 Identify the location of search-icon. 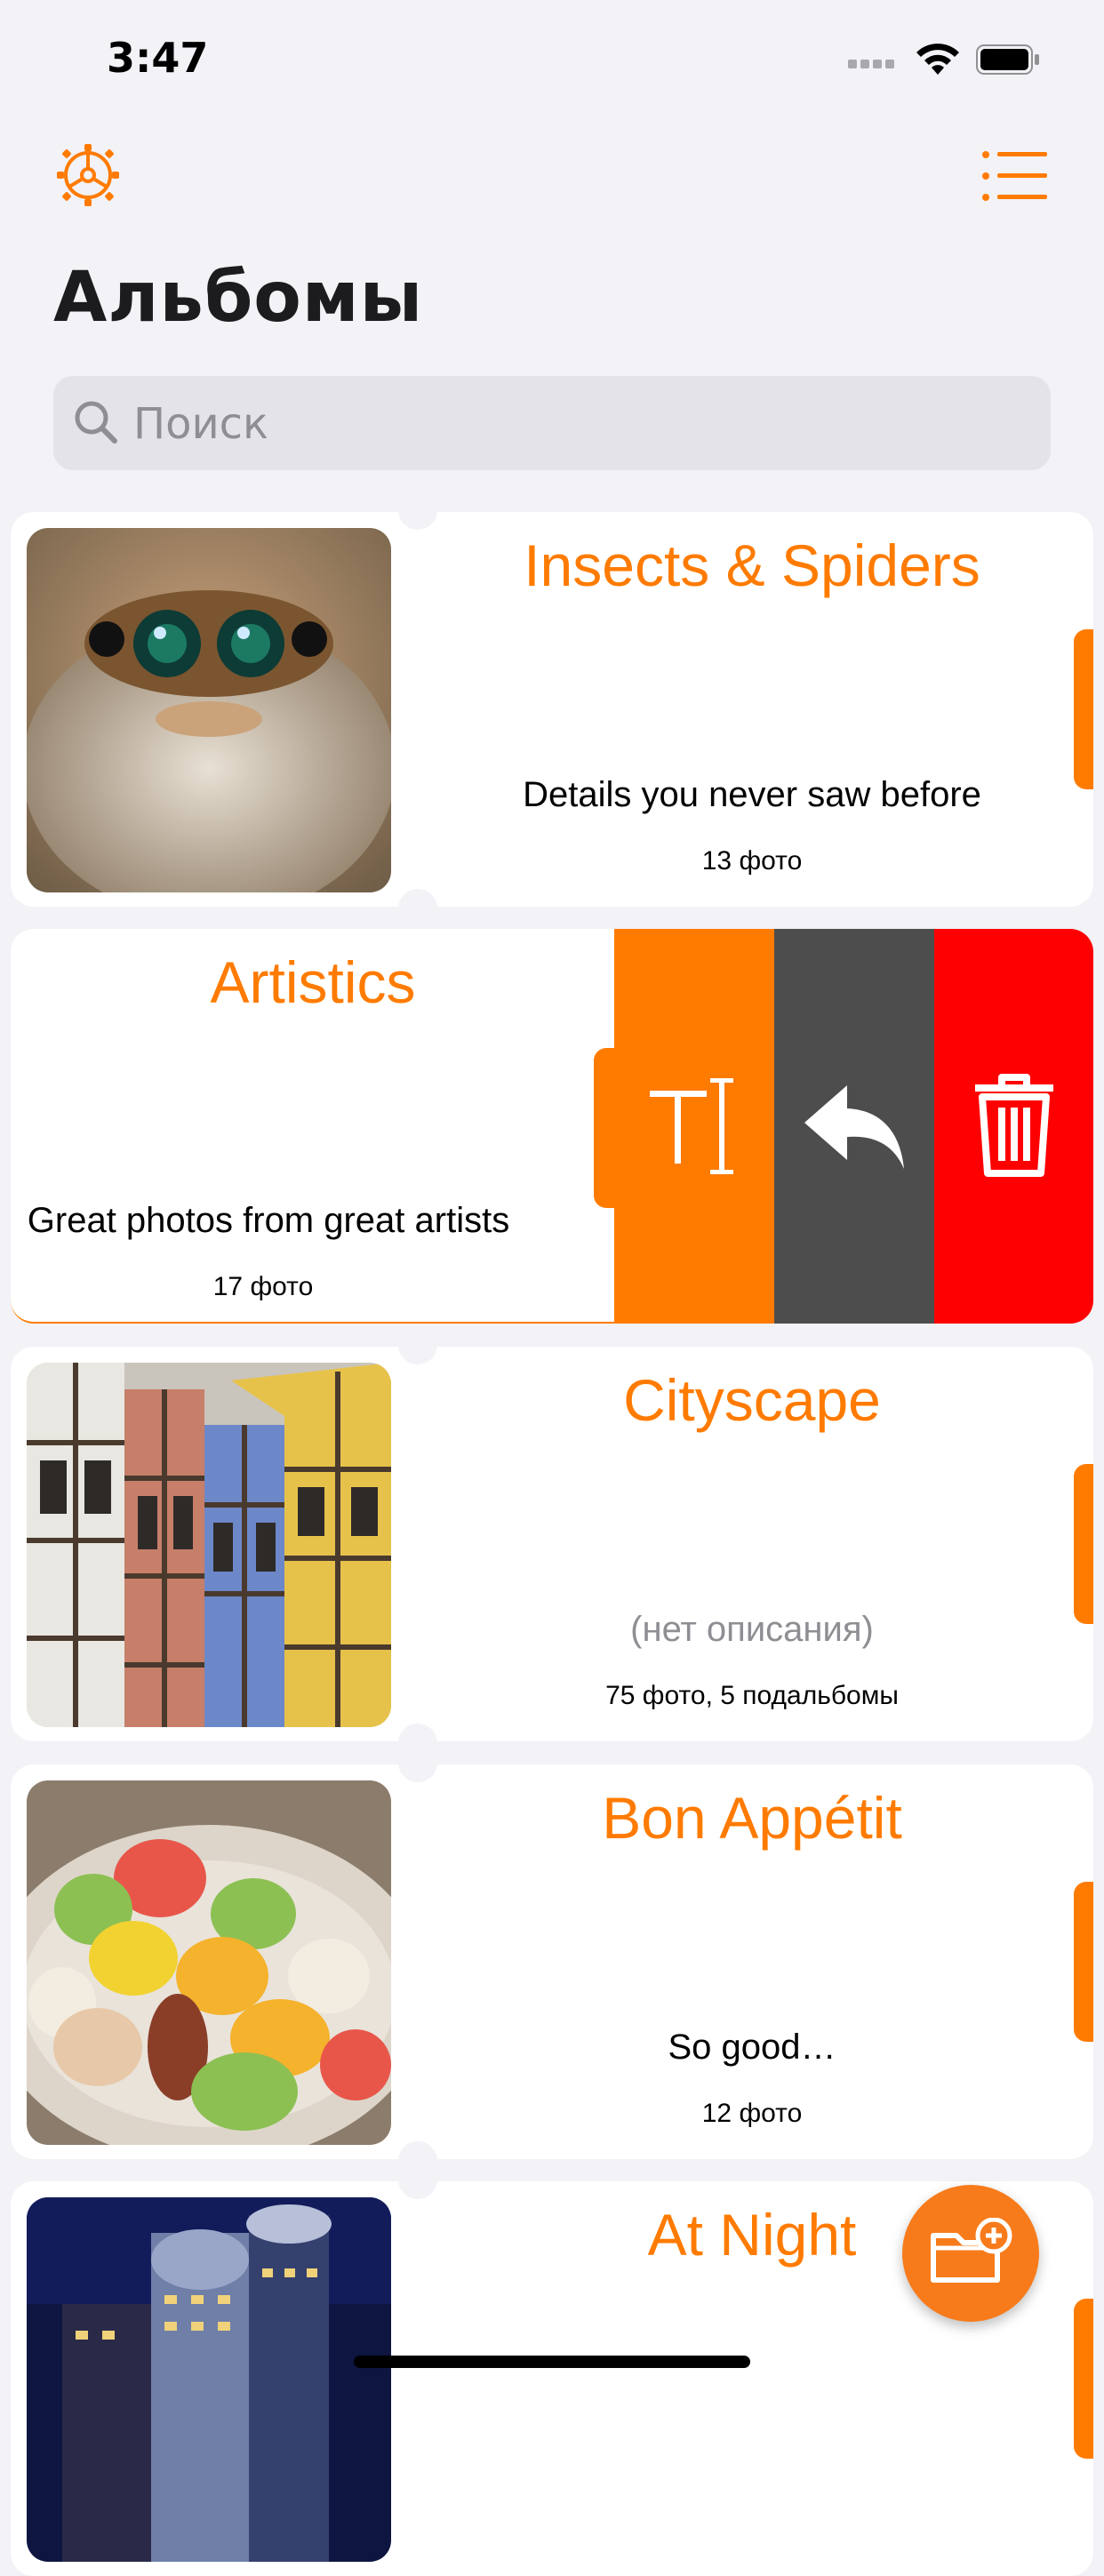
(96, 422).